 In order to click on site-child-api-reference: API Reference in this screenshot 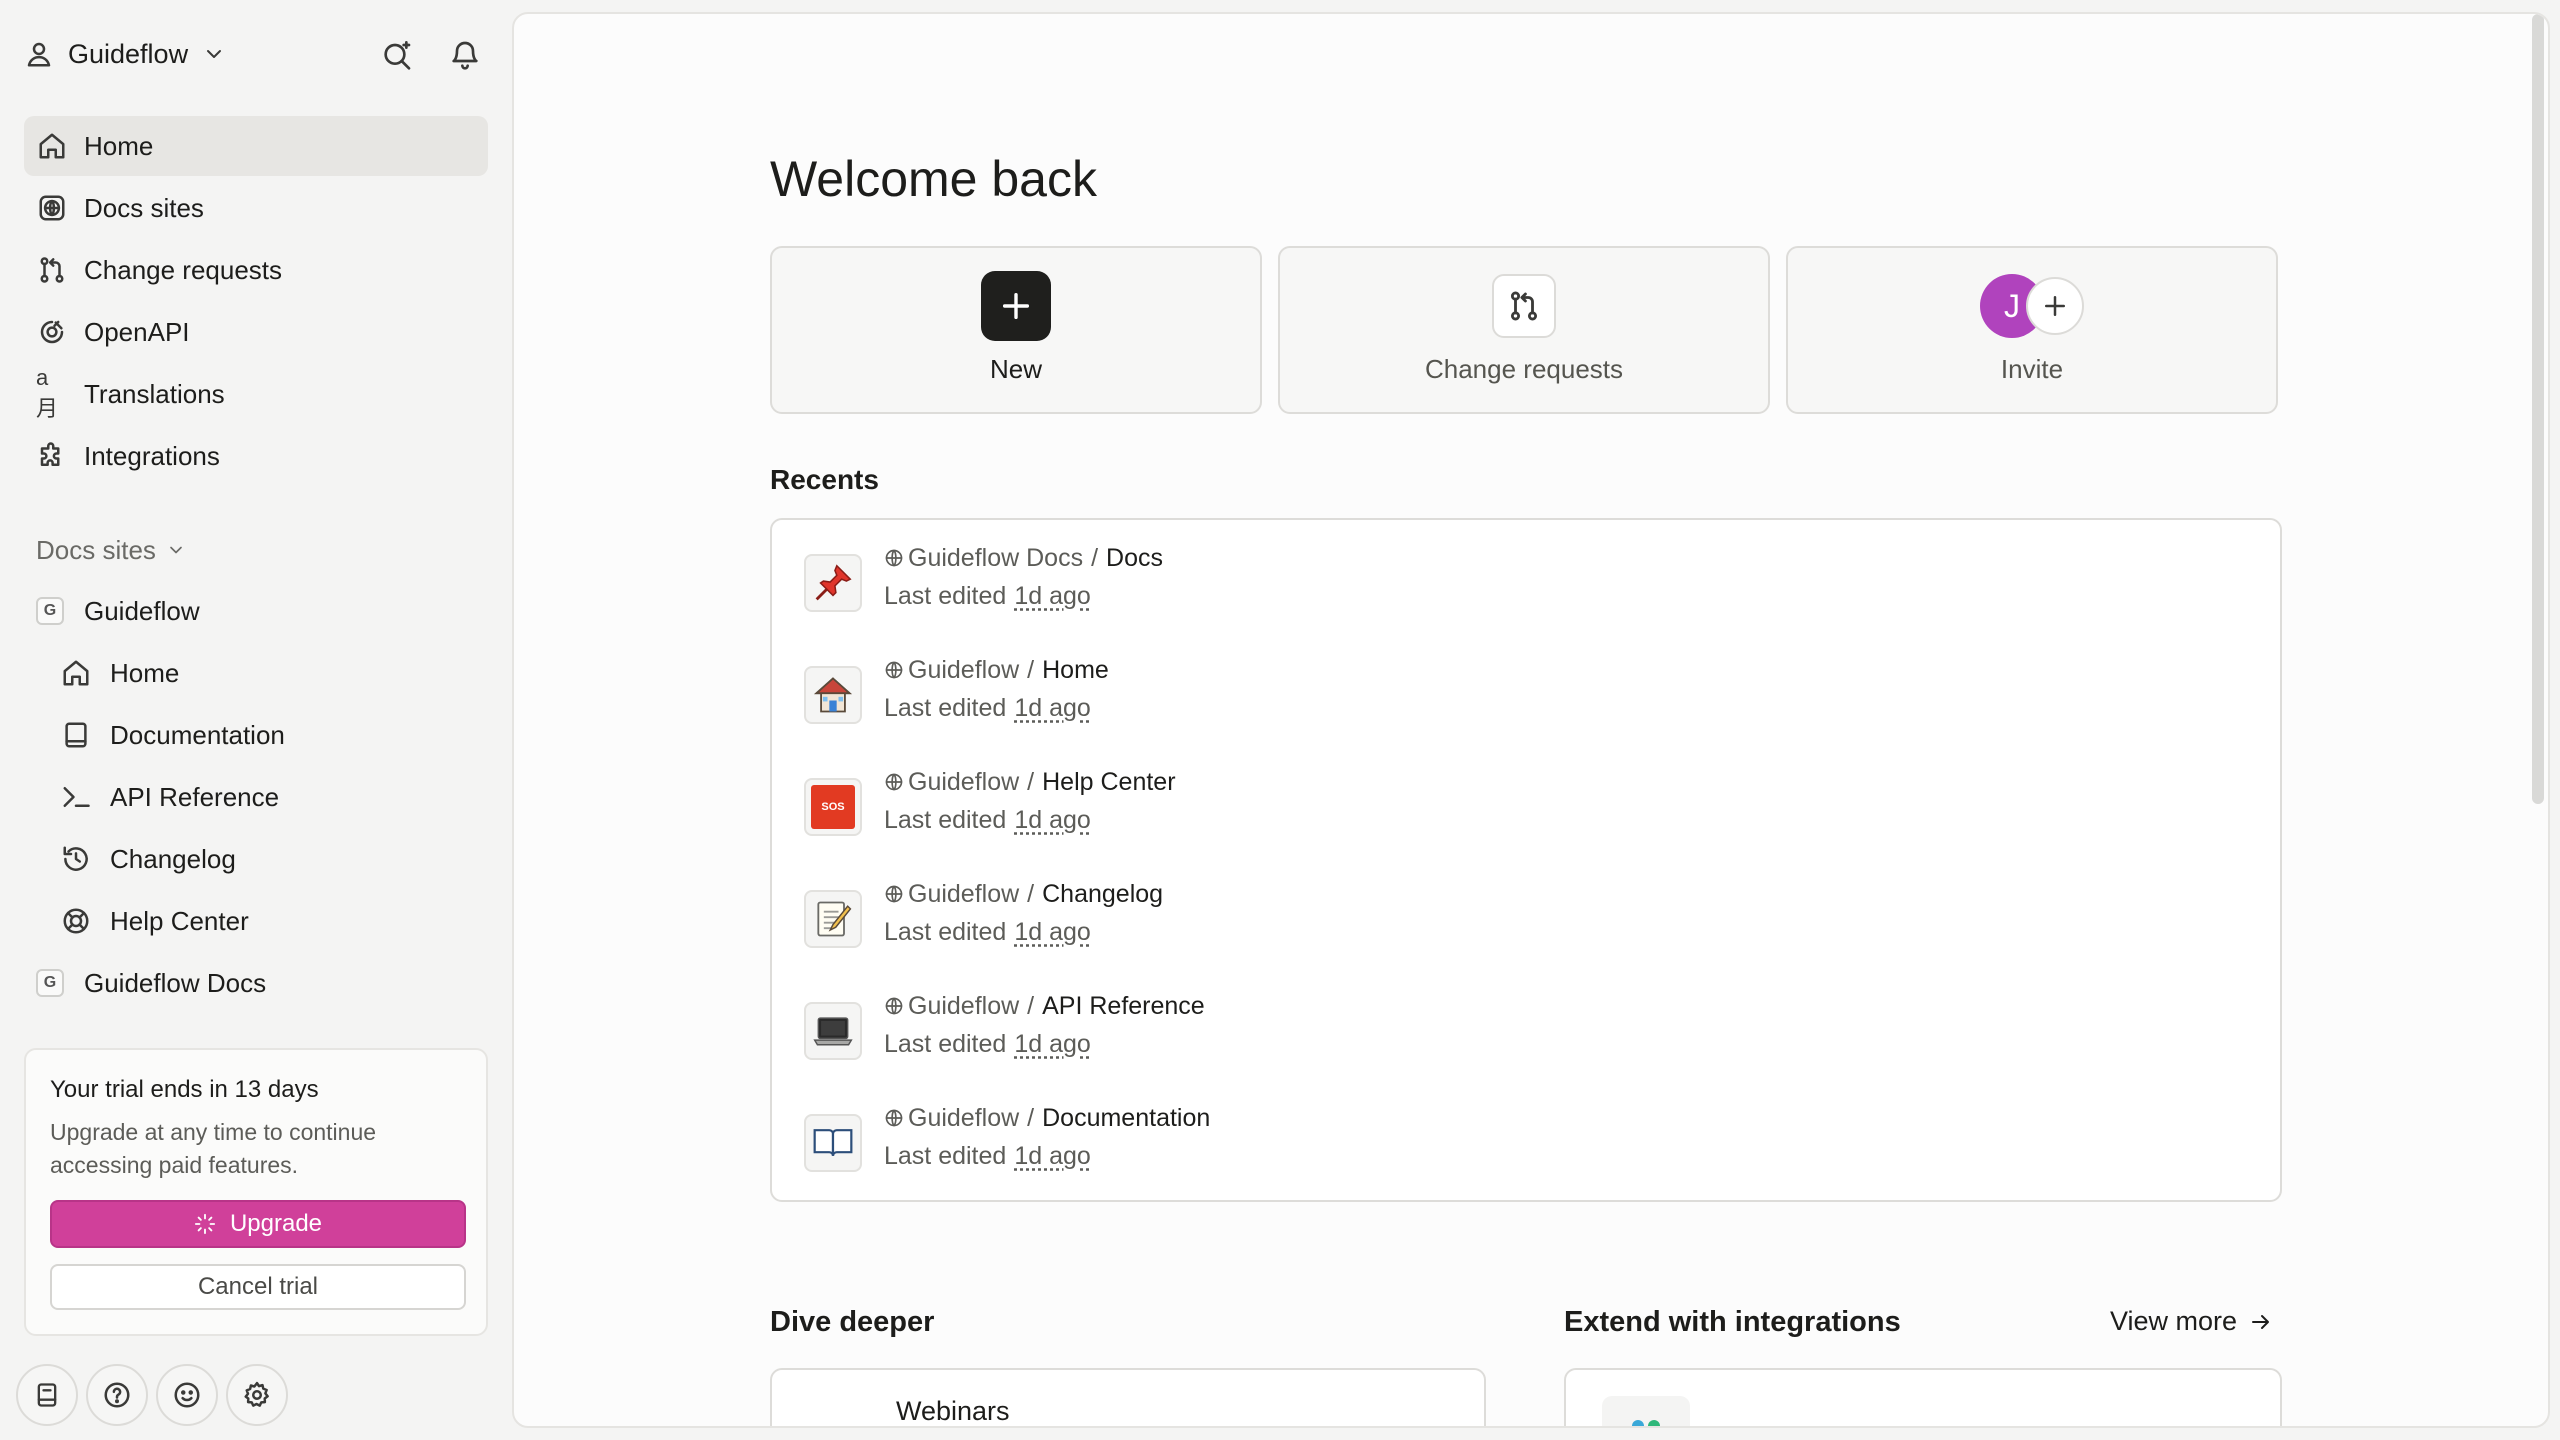, I will do `click(256, 797)`.